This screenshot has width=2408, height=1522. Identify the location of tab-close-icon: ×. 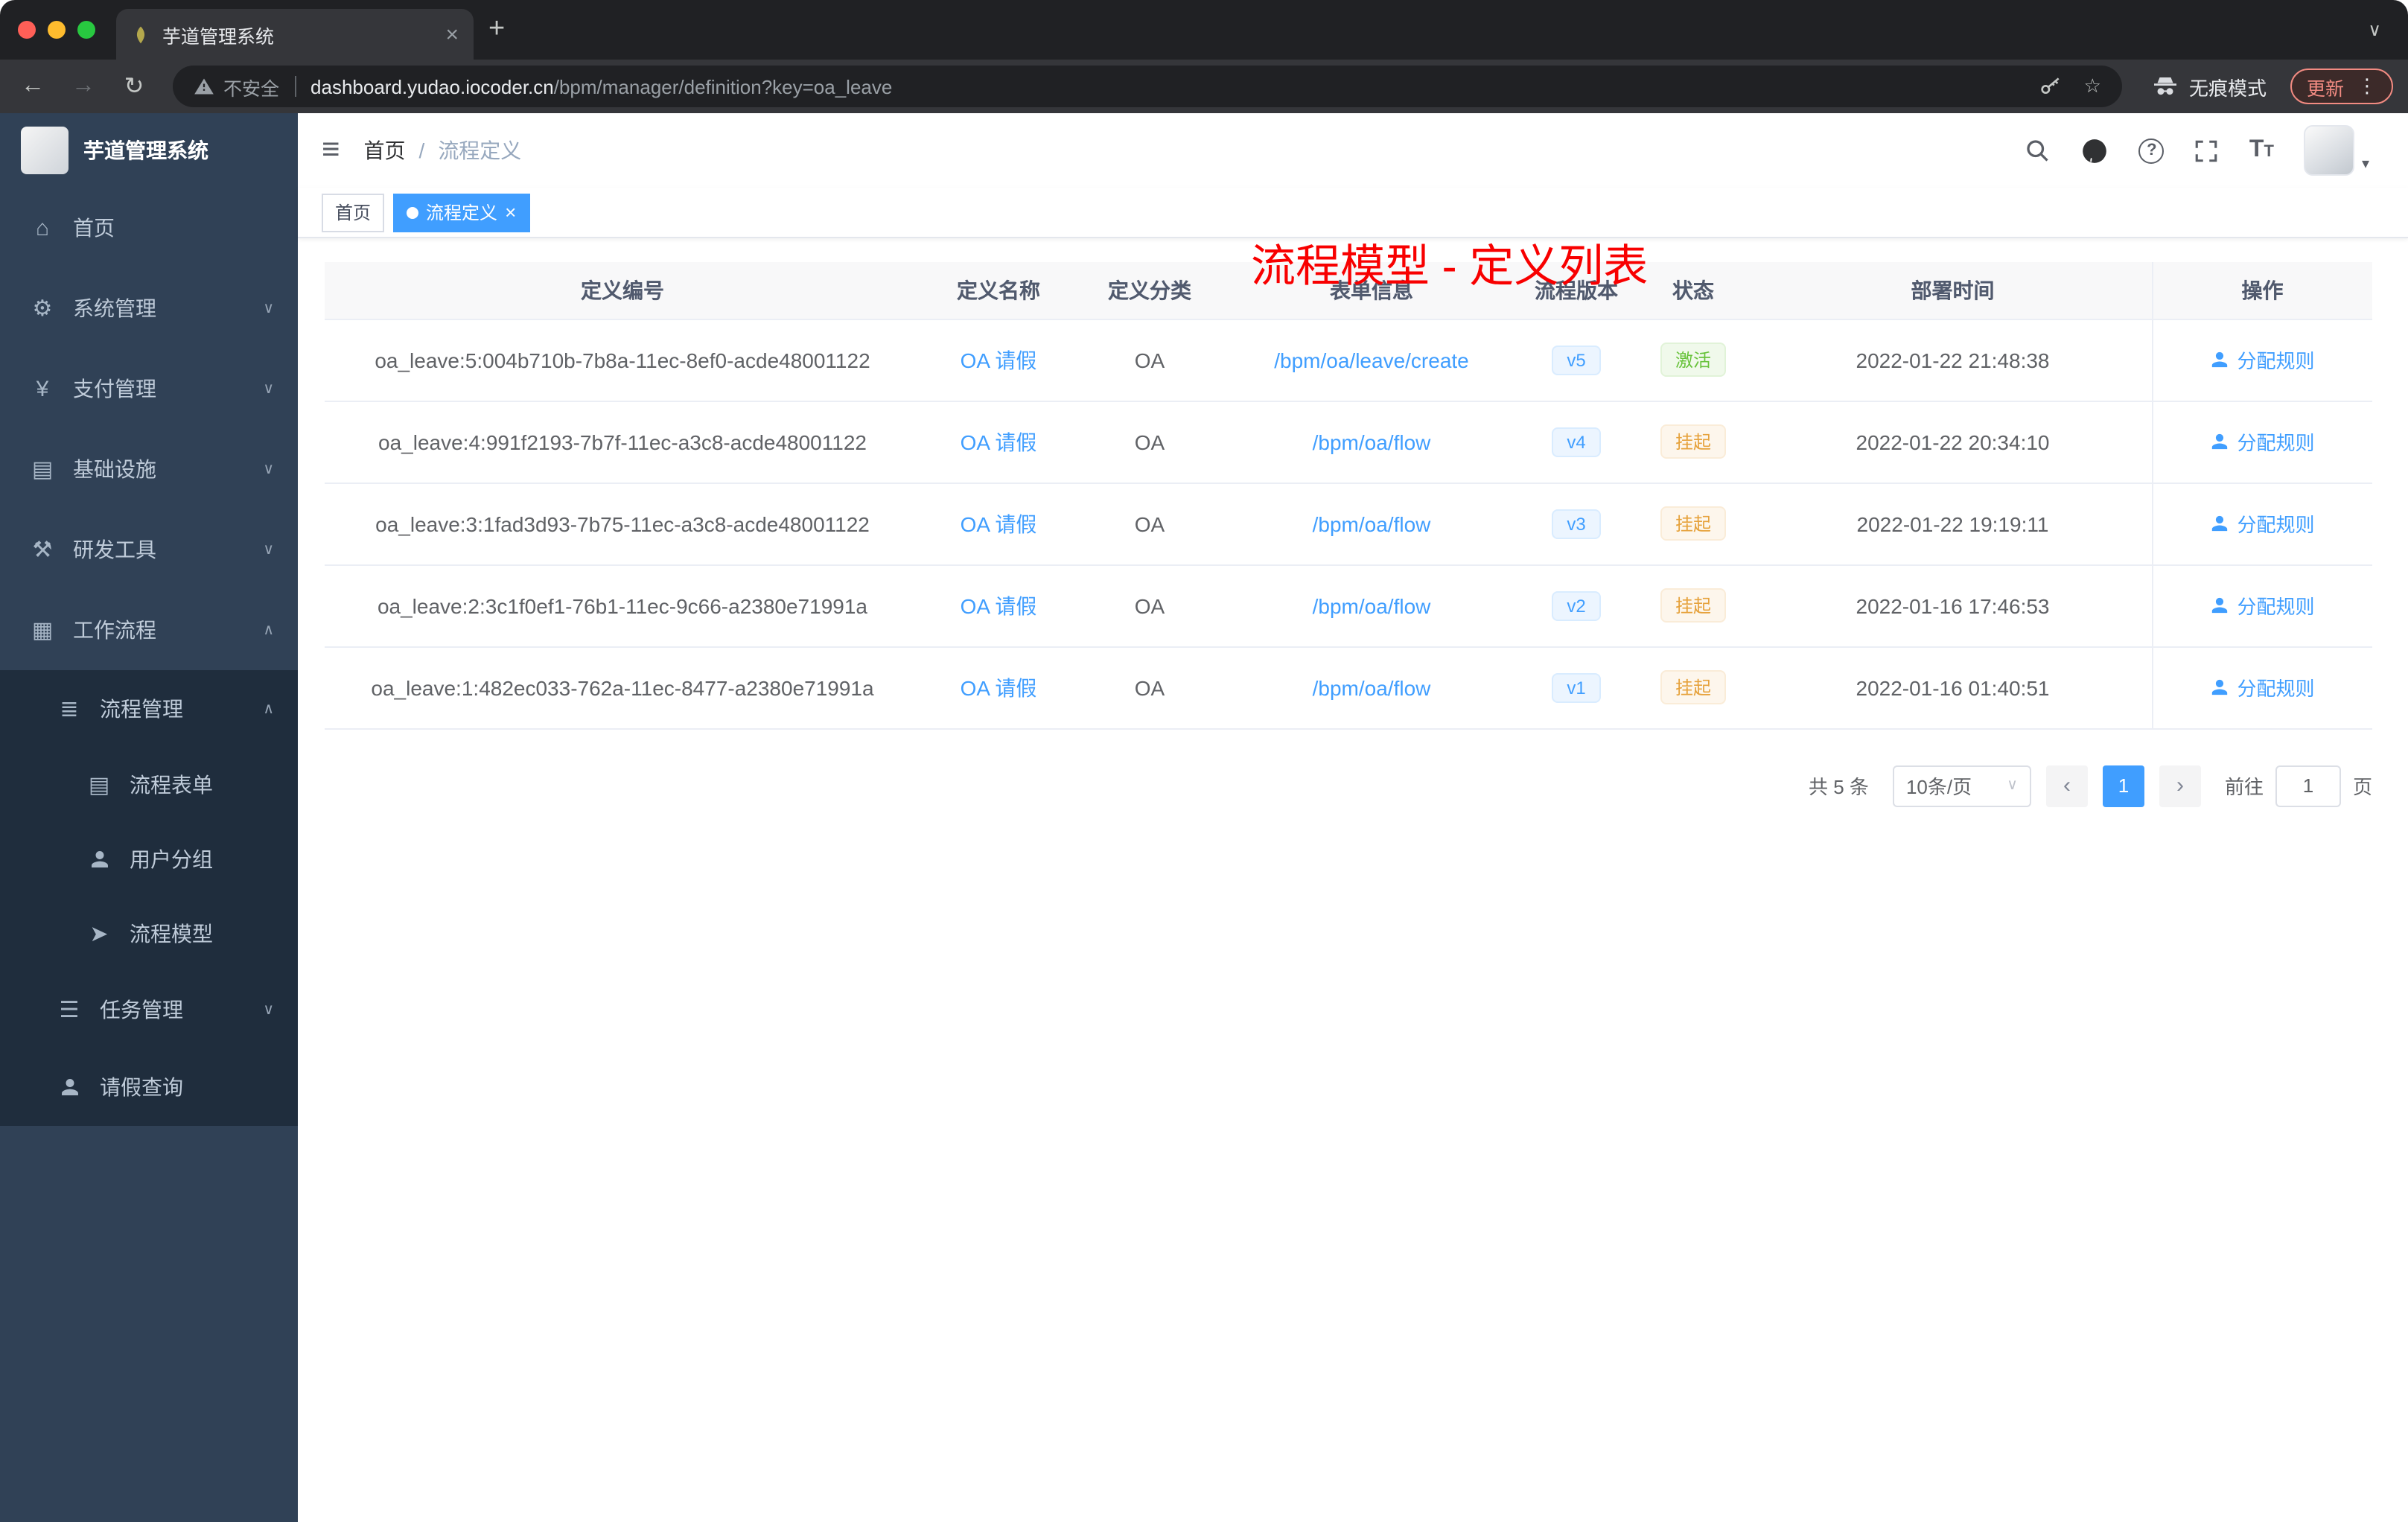
(452, 34).